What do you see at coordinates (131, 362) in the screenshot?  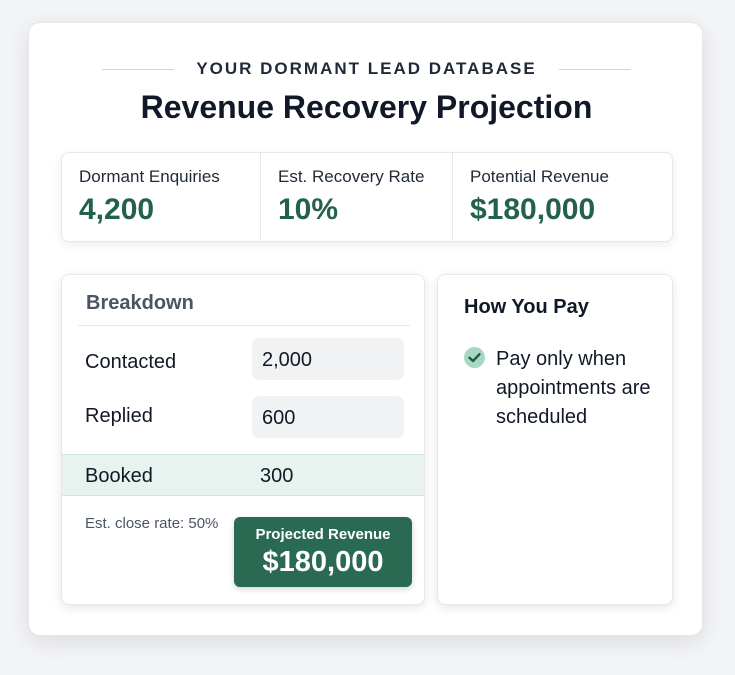 I see `contacted-label: Contacted` at bounding box center [131, 362].